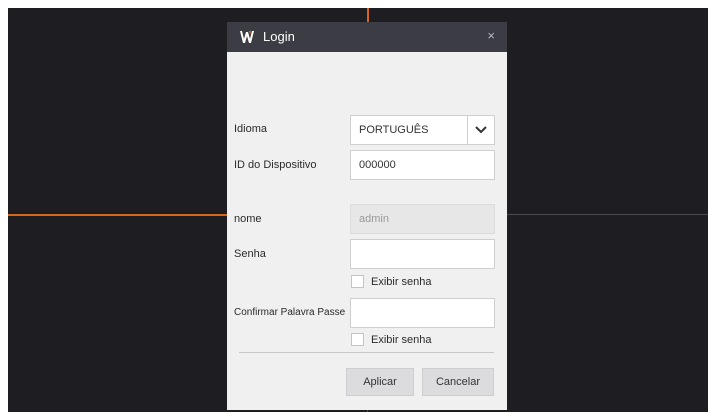  Describe the element at coordinates (367, 37) in the screenshot. I see `dialog-titlebar: Login ×` at that location.